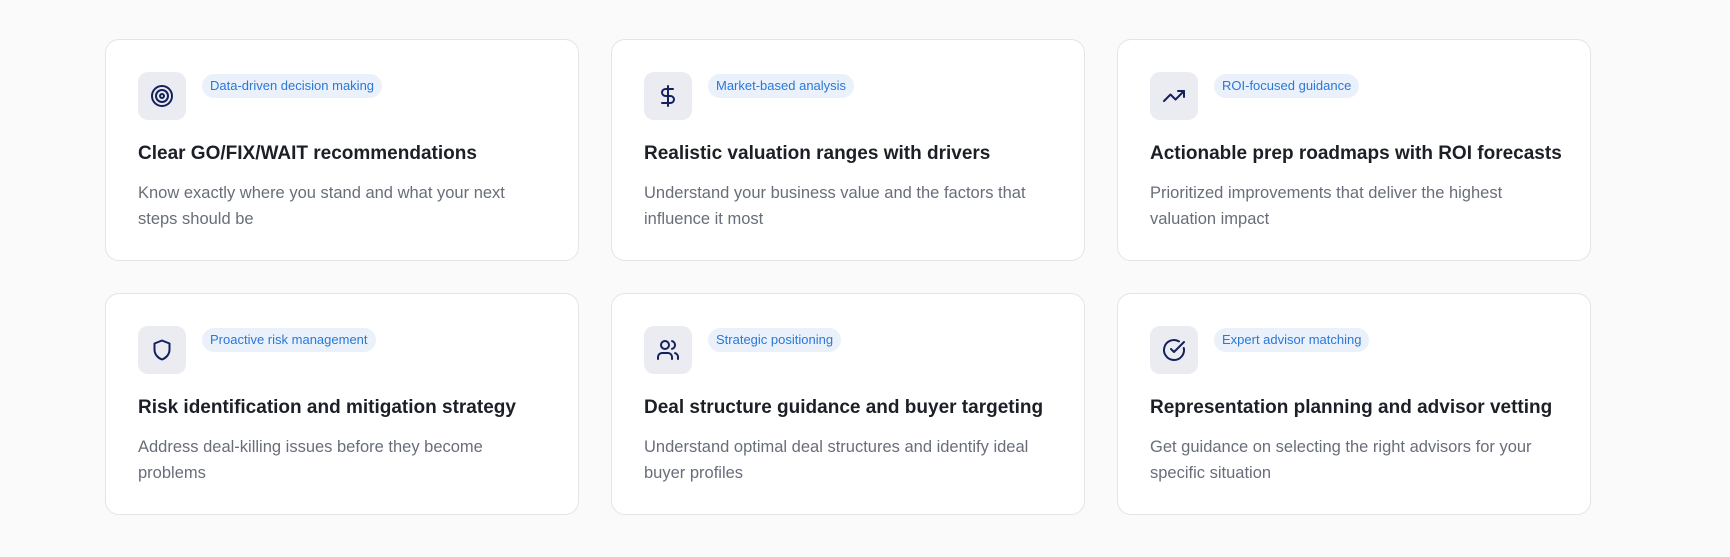  What do you see at coordinates (781, 86) in the screenshot?
I see `feature-badge: Market-based analysis` at bounding box center [781, 86].